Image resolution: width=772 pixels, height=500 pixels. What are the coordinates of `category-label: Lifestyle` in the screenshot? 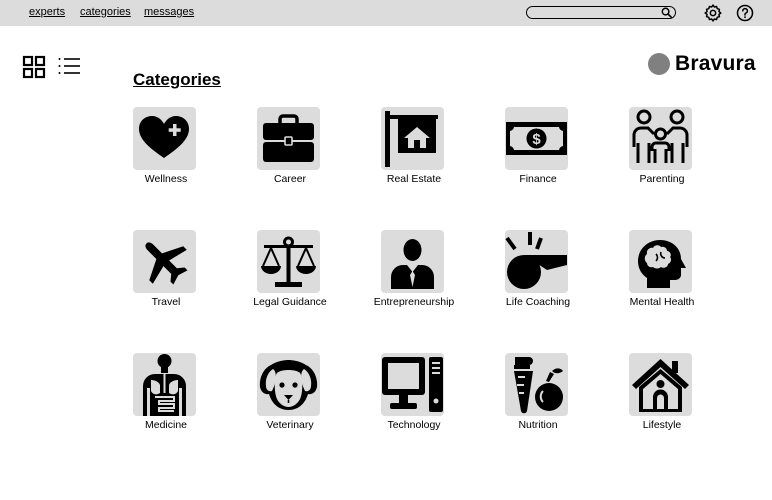 It's located at (662, 425).